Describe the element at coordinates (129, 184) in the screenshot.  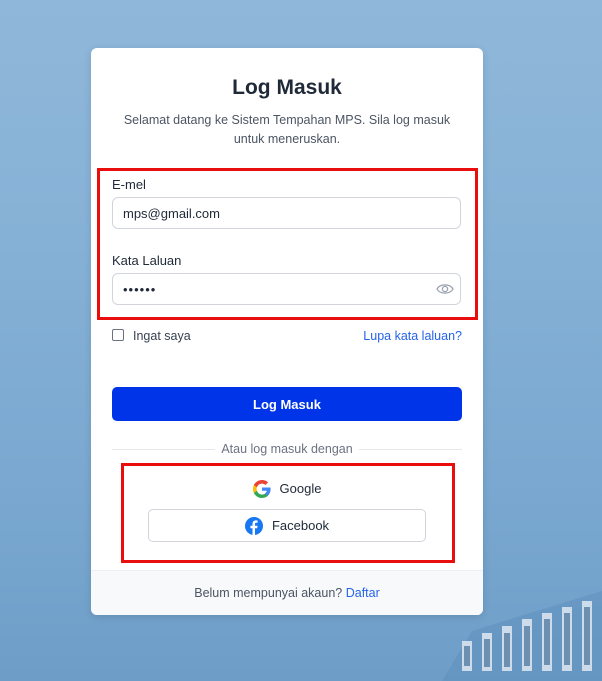
I see `email-label: E-mel` at that location.